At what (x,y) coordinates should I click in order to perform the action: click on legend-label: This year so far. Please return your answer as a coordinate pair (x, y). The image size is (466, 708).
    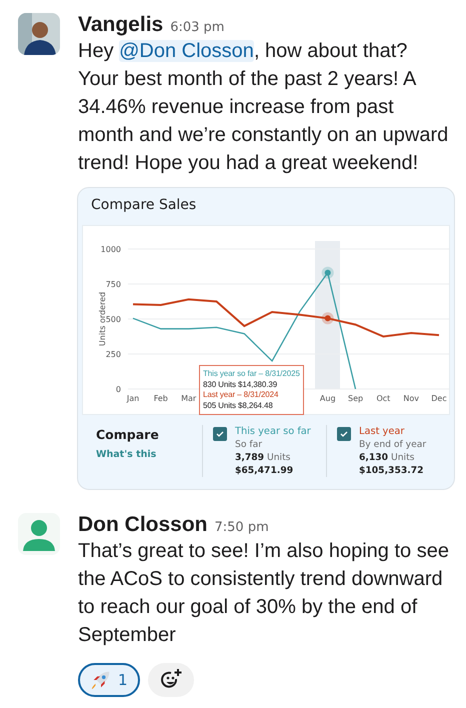
    Looking at the image, I should click on (273, 431).